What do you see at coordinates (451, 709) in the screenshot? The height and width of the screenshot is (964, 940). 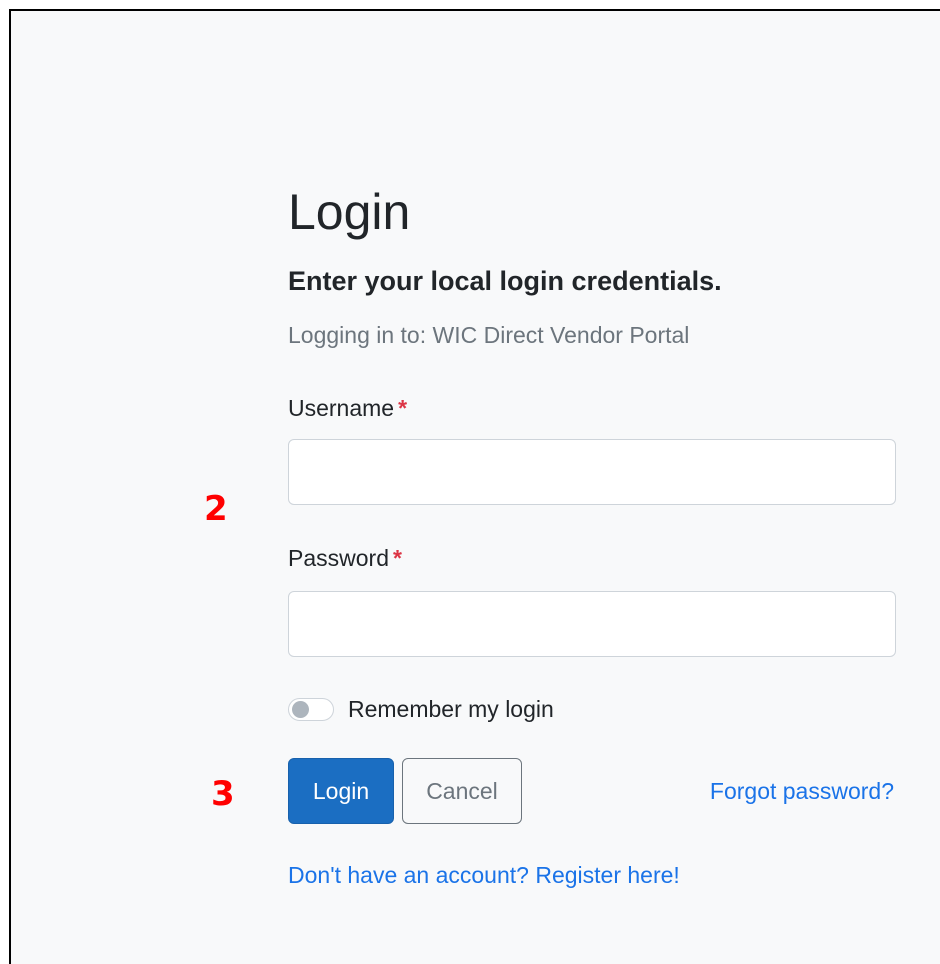 I see `remember-login-label: Remember my login` at bounding box center [451, 709].